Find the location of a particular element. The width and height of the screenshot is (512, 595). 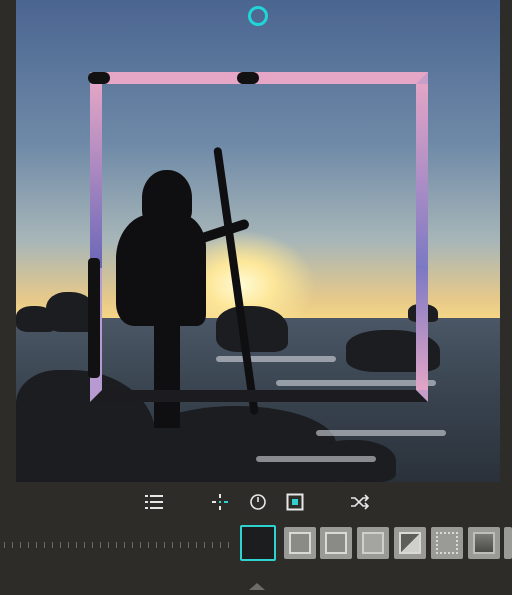

frame-handle-top-center is located at coordinates (248, 78).